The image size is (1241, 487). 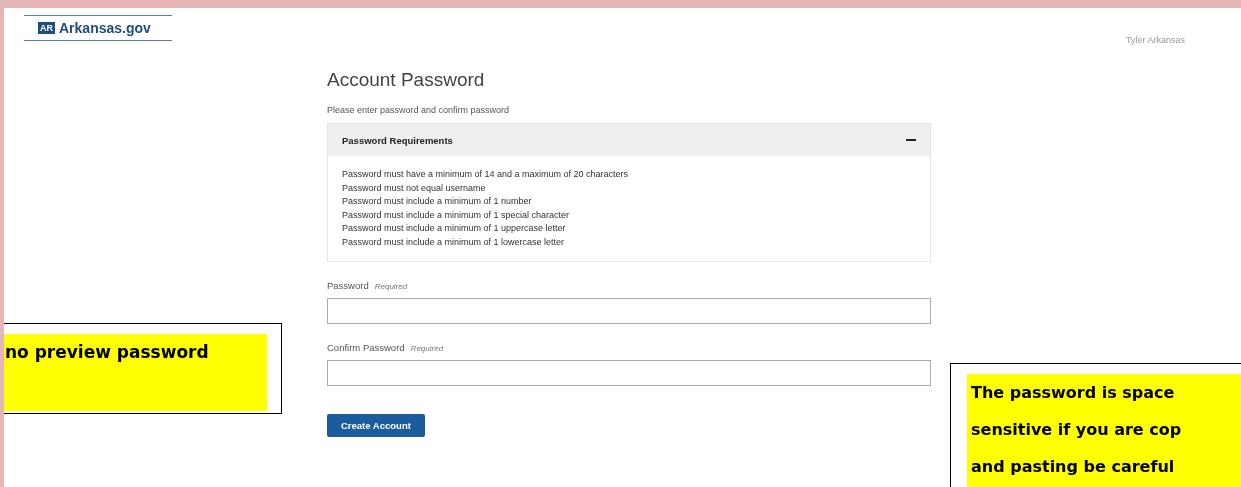 What do you see at coordinates (437, 201) in the screenshot?
I see `requirement-text: Password must include a minimum of 1 number` at bounding box center [437, 201].